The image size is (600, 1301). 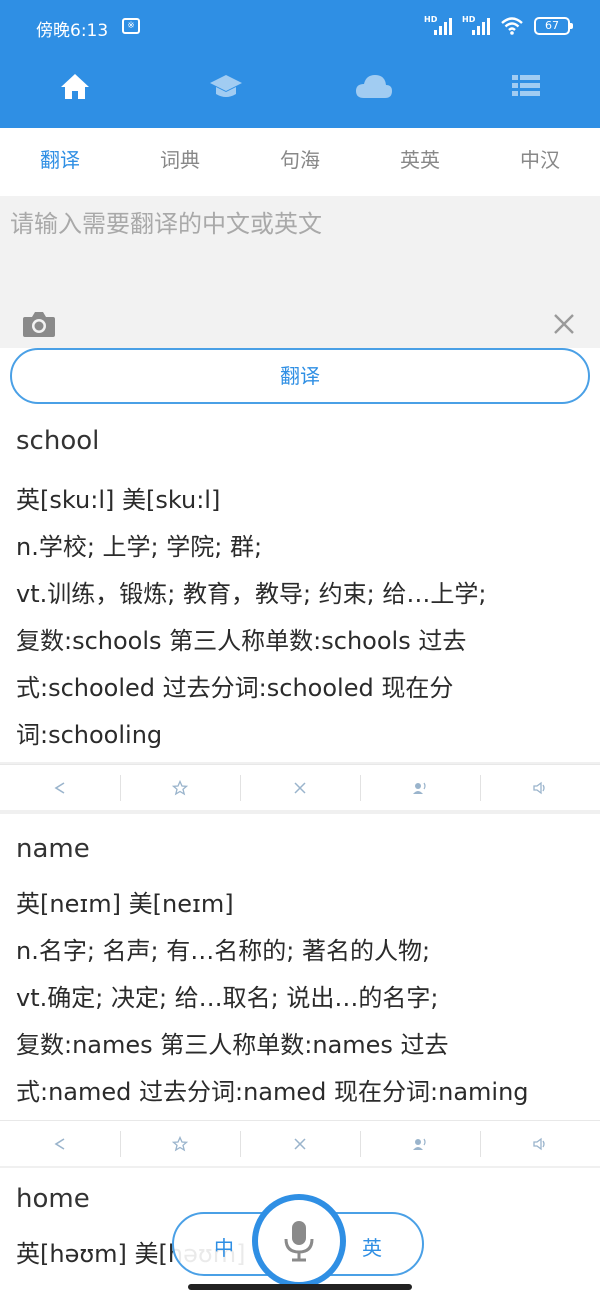 I want to click on result-line: 复数:schools 第三人称单数:schools 过去, so click(x=241, y=641).